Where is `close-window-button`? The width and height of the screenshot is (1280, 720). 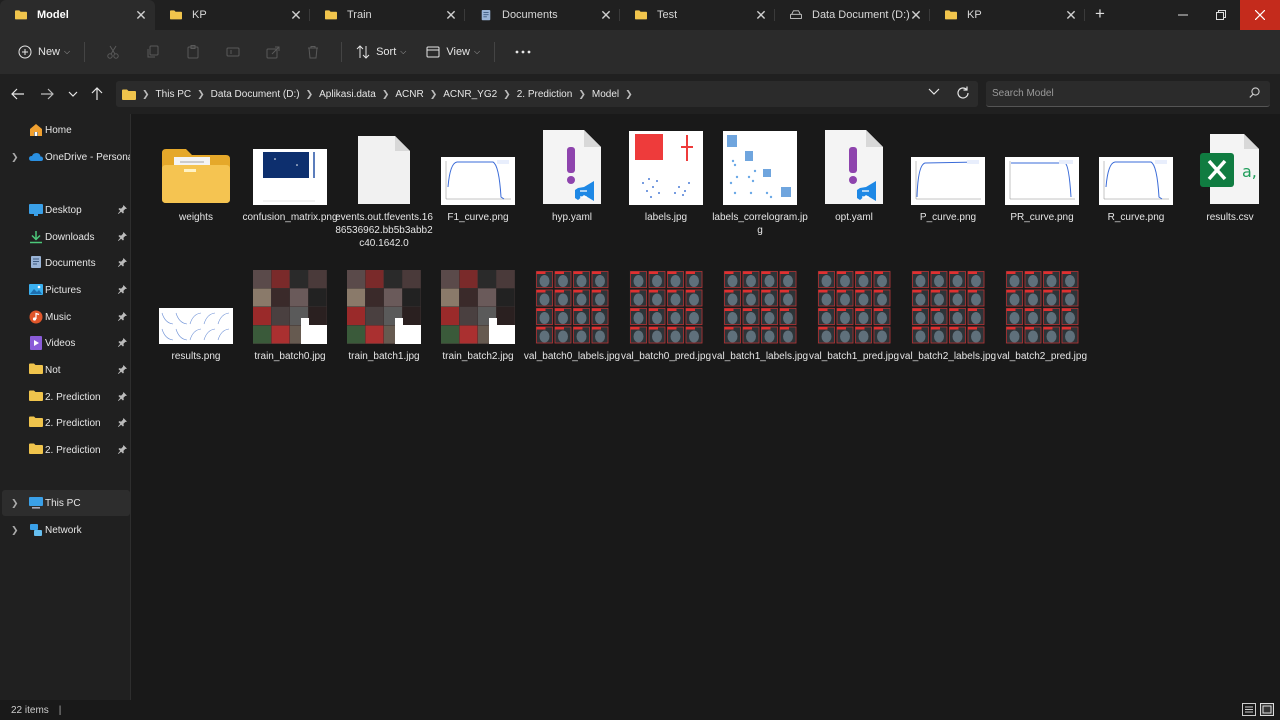 close-window-button is located at coordinates (1260, 15).